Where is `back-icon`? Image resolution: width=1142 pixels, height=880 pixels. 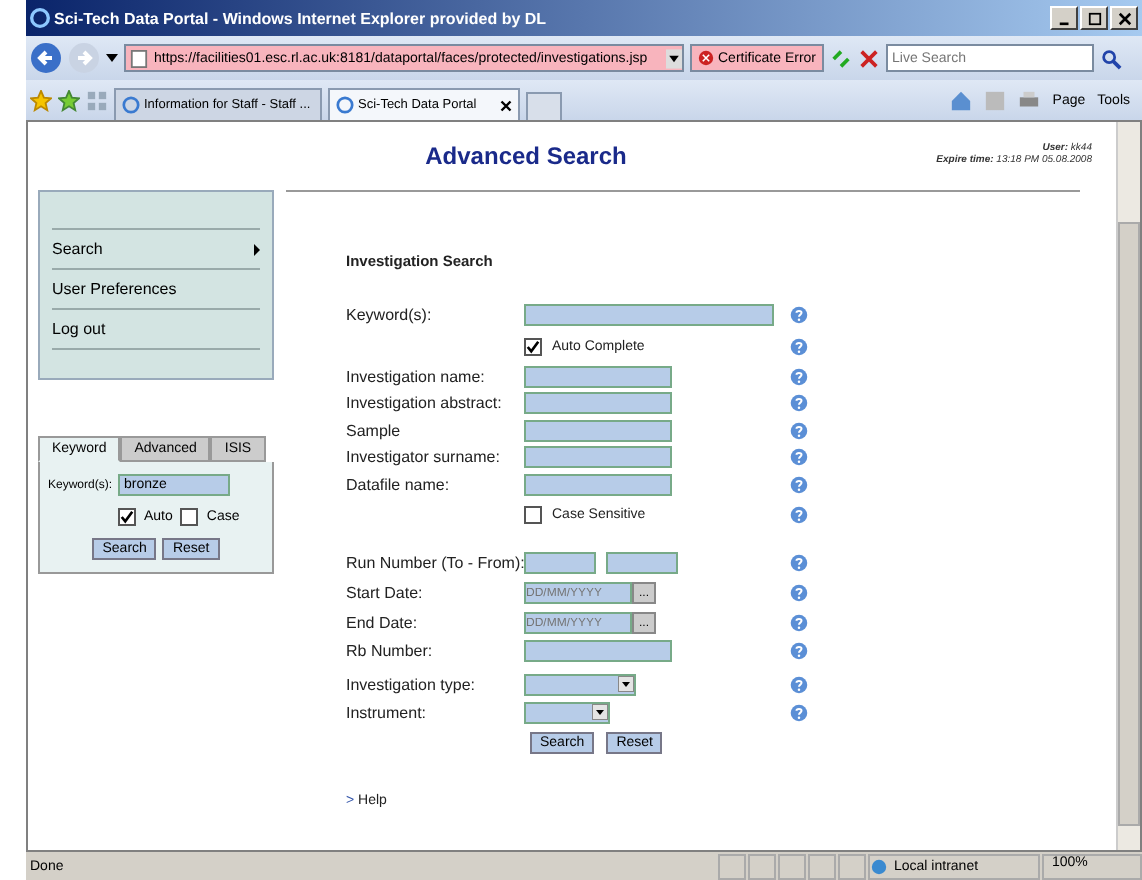 back-icon is located at coordinates (46, 58).